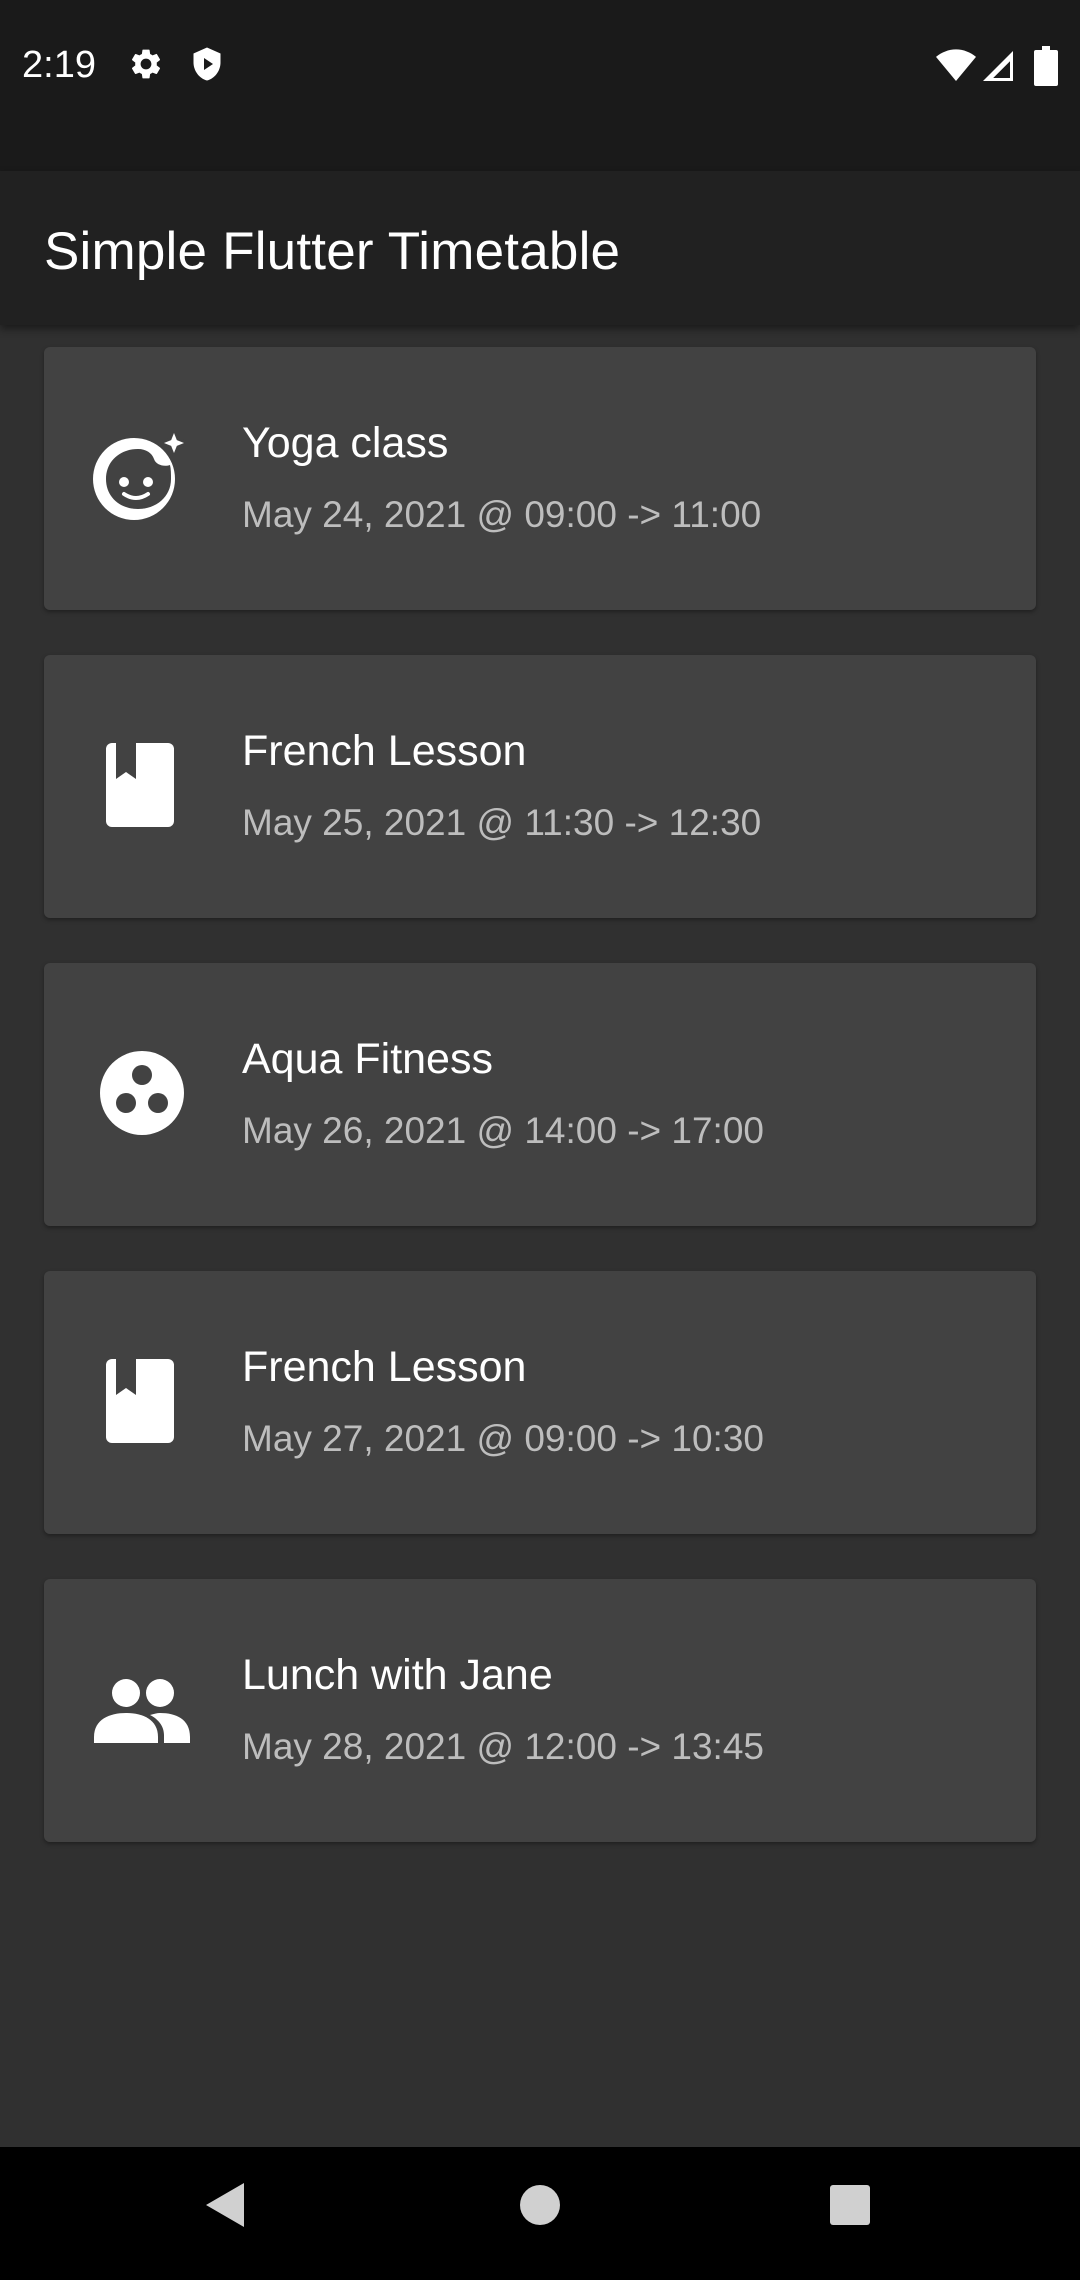  Describe the element at coordinates (502, 822) in the screenshot. I see `event-time: May 25, 2021 @ 11:30 -> 12:30` at that location.